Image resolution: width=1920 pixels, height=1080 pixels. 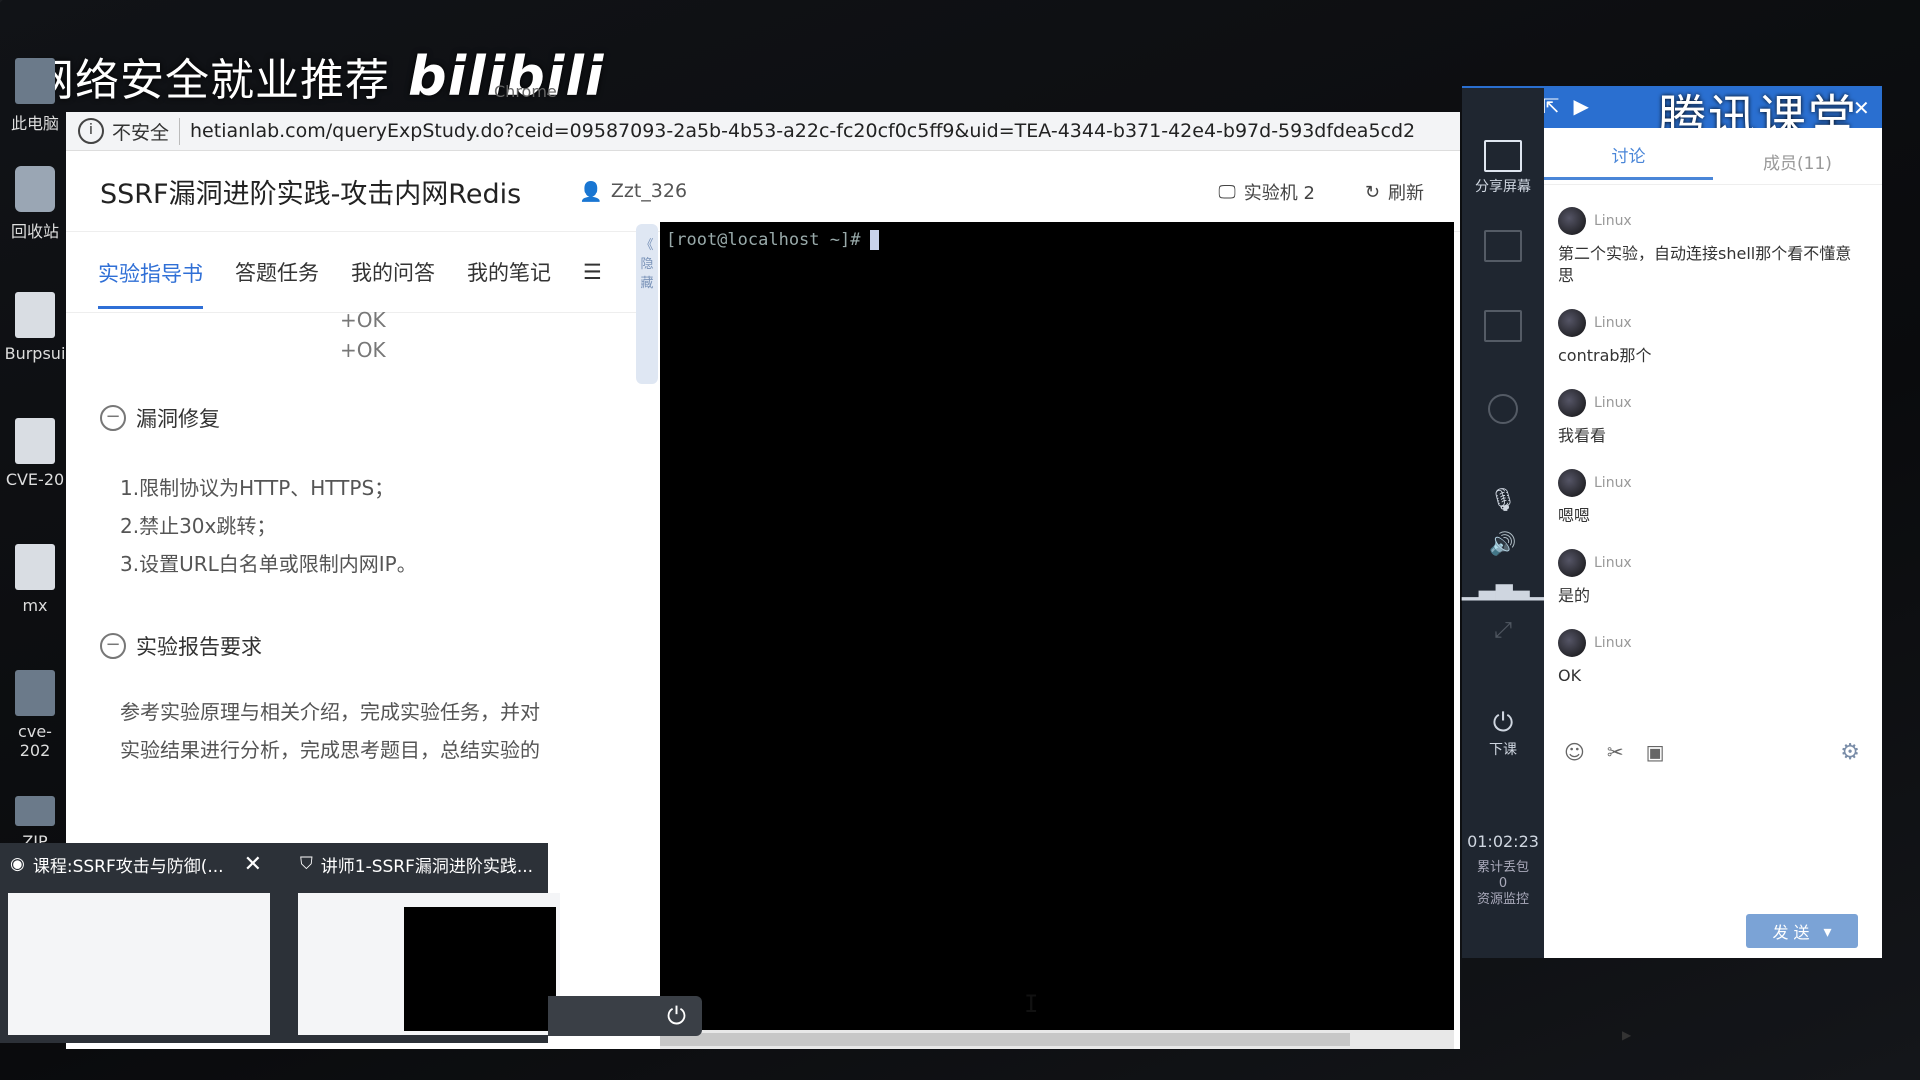 I want to click on emoji-icon: ☺, so click(x=1574, y=752).